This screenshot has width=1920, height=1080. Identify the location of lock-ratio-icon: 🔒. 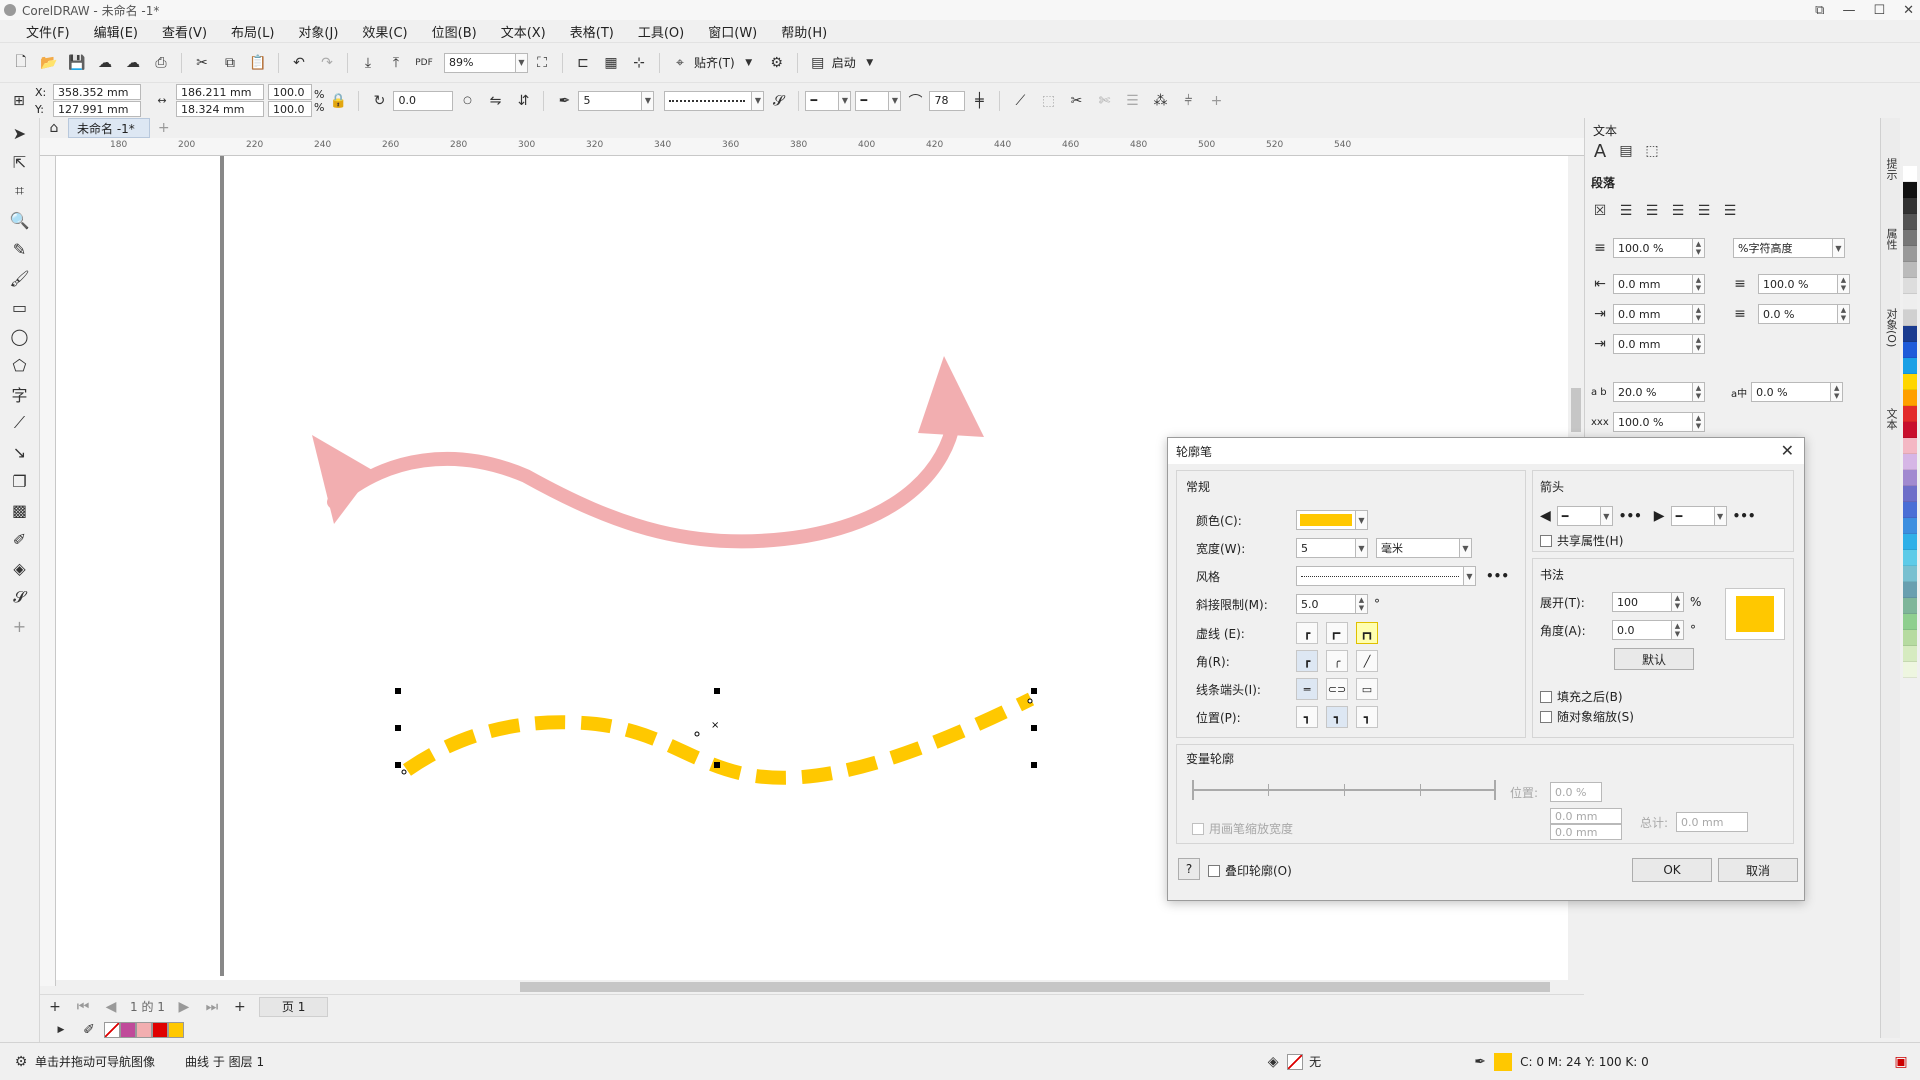
(338, 101).